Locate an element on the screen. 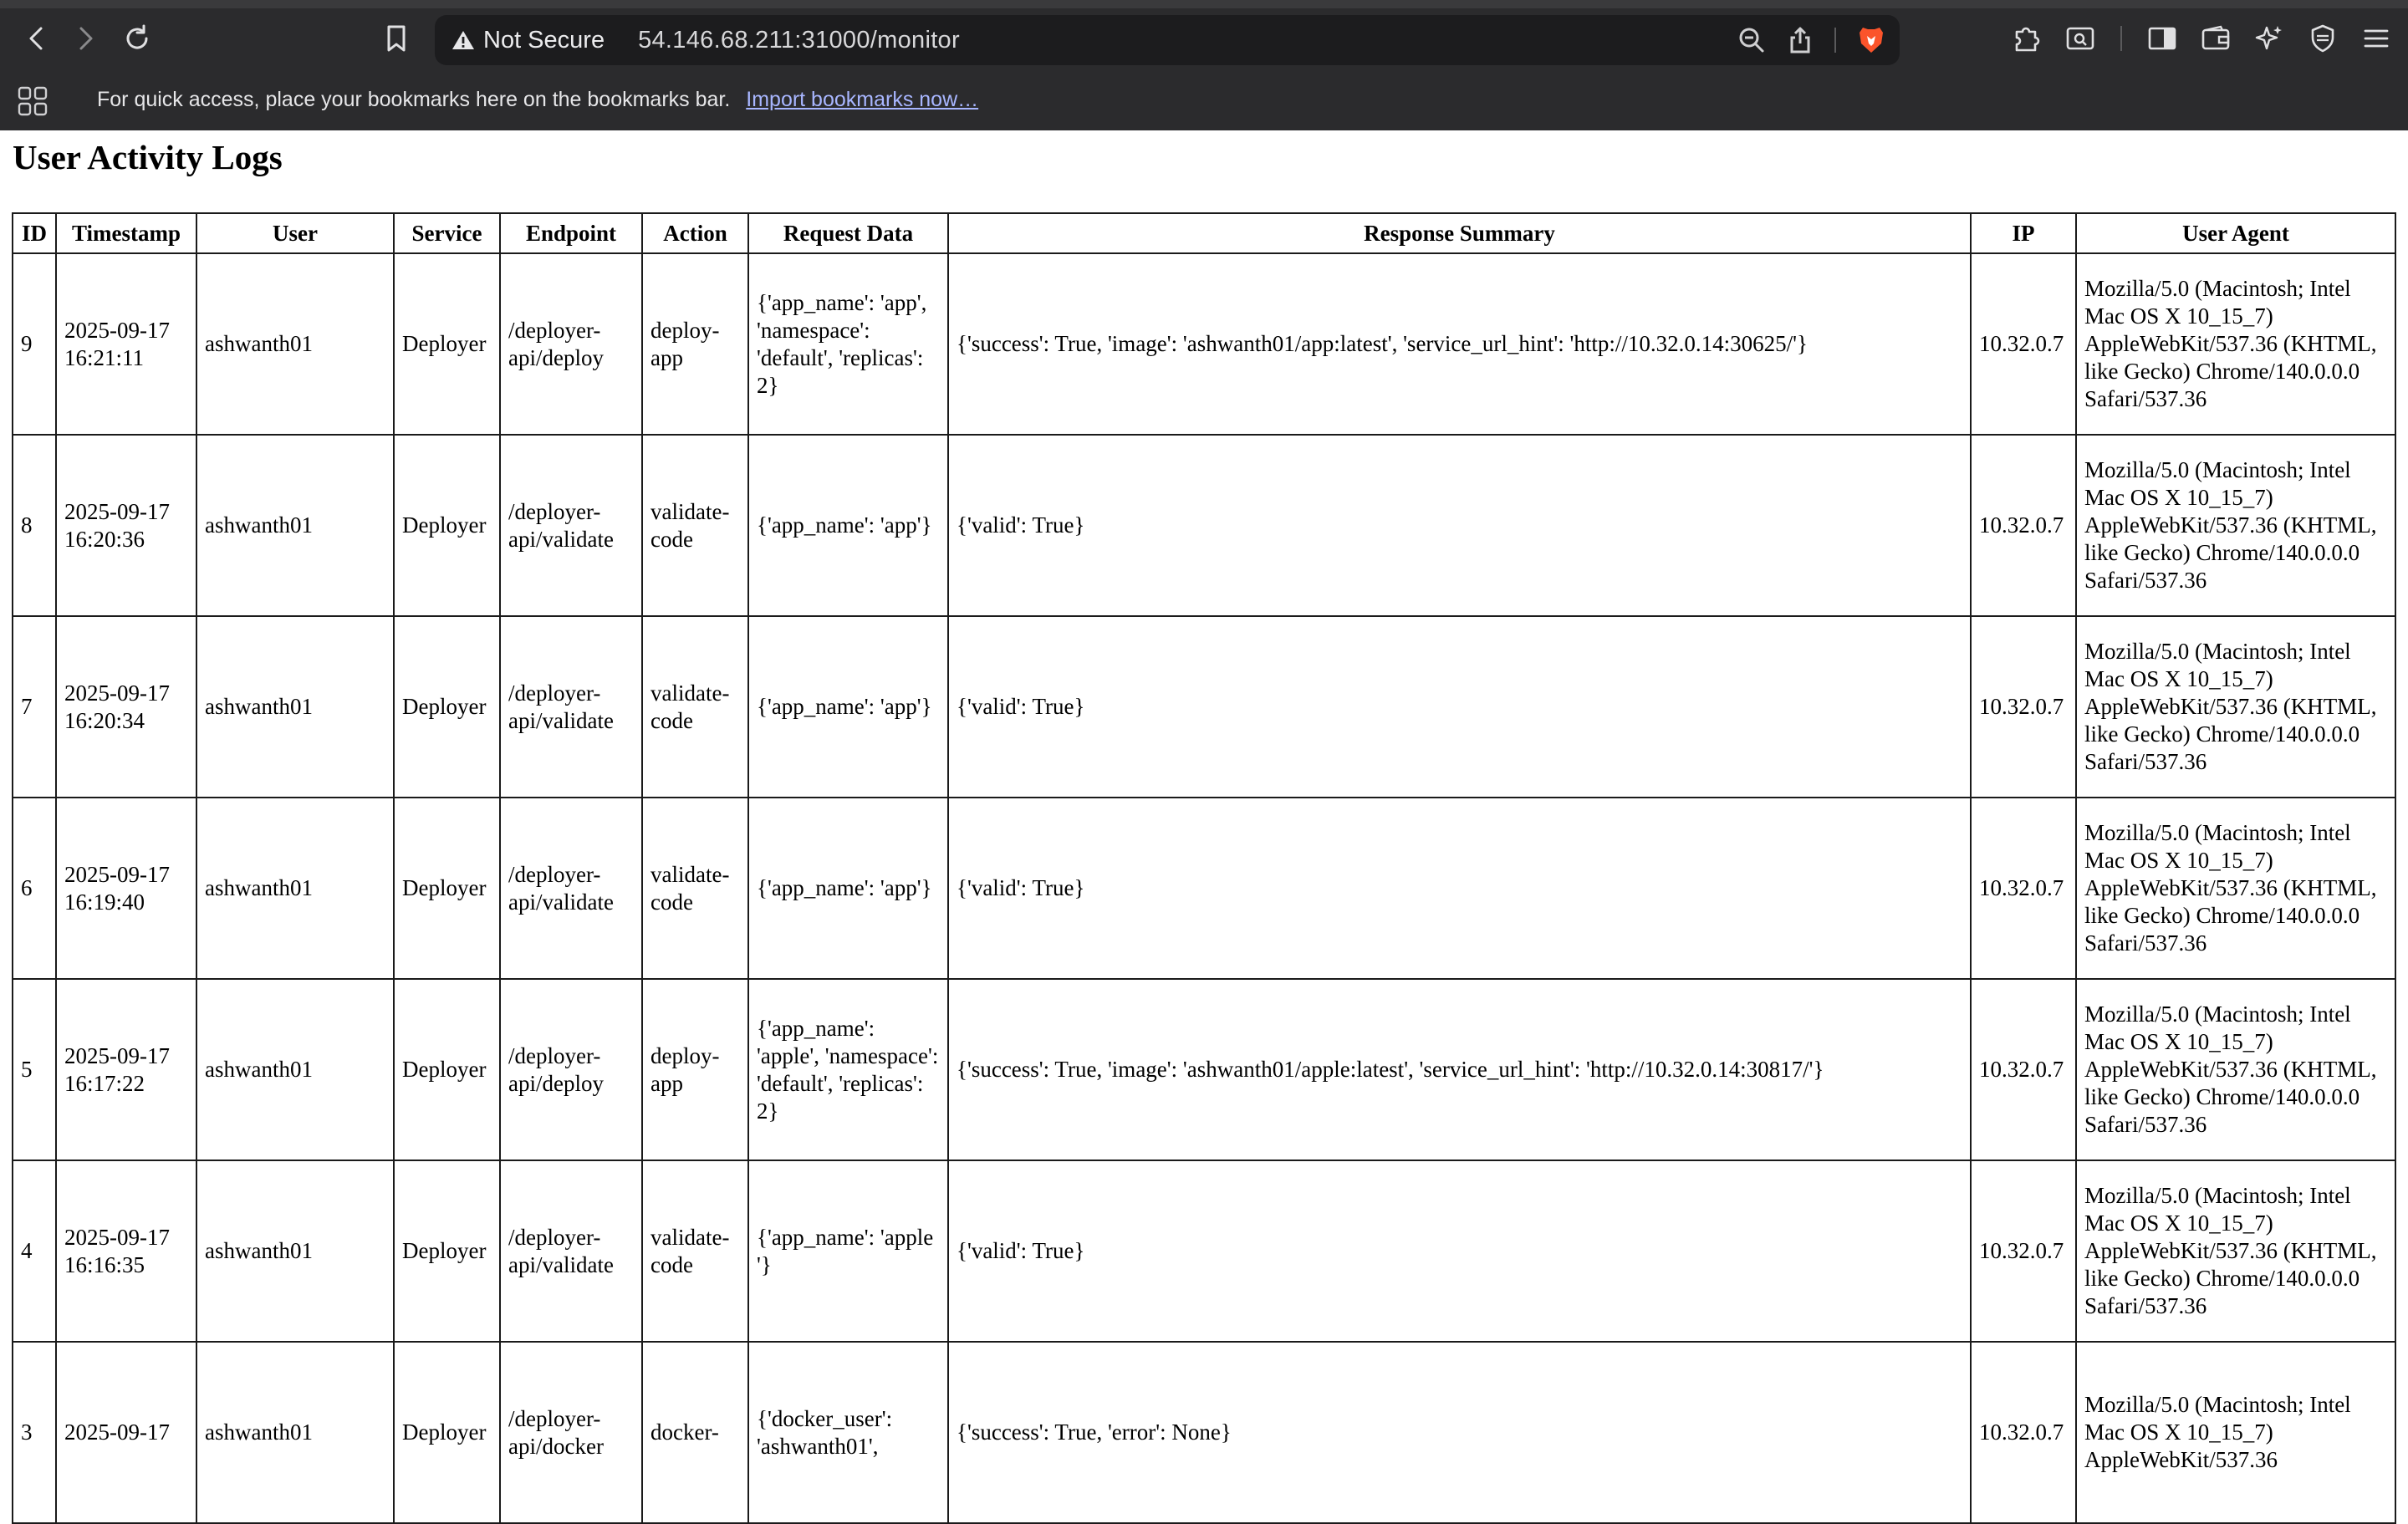 The height and width of the screenshot is (1524, 2408). column-header-endpoint: Endpoint is located at coordinates (571, 233).